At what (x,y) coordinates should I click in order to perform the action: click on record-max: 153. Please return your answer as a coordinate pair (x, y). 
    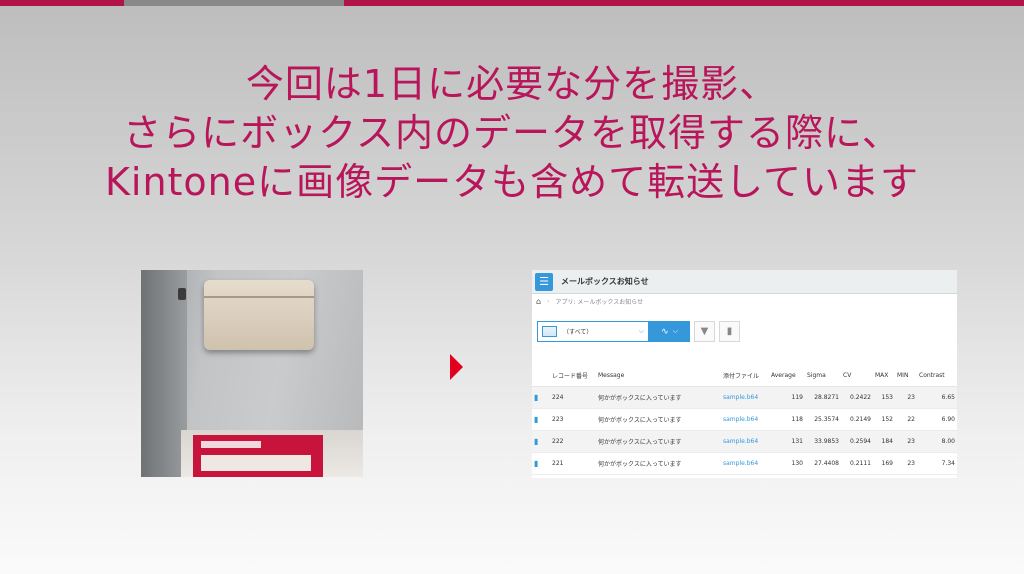
    Looking at the image, I should click on (884, 397).